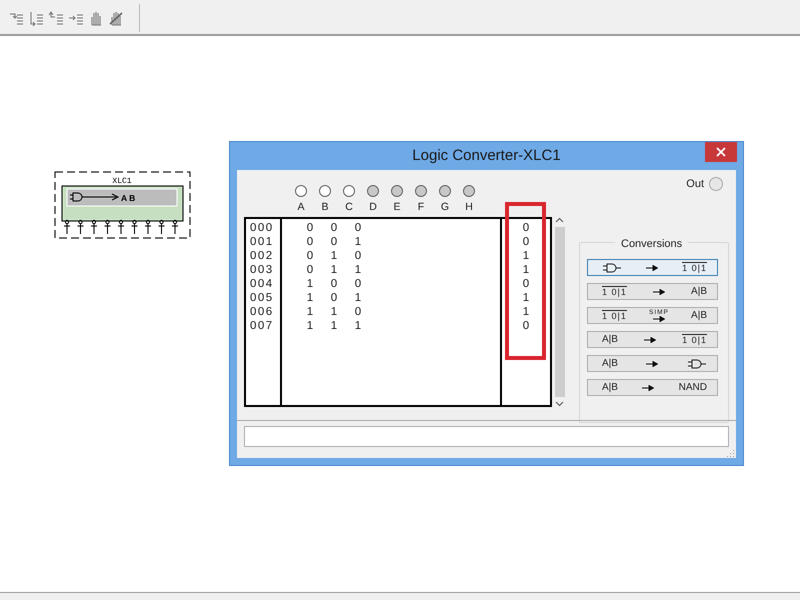 This screenshot has height=600, width=800. I want to click on step-out-icon, so click(56, 18).